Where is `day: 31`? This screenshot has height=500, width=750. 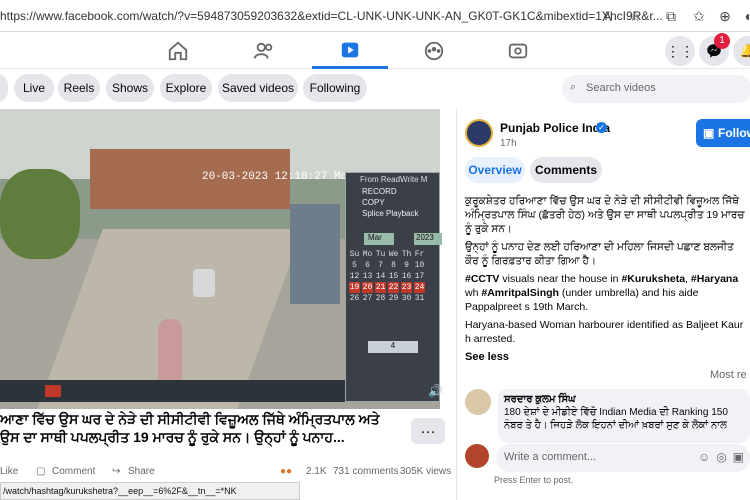
day: 31 is located at coordinates (419, 298).